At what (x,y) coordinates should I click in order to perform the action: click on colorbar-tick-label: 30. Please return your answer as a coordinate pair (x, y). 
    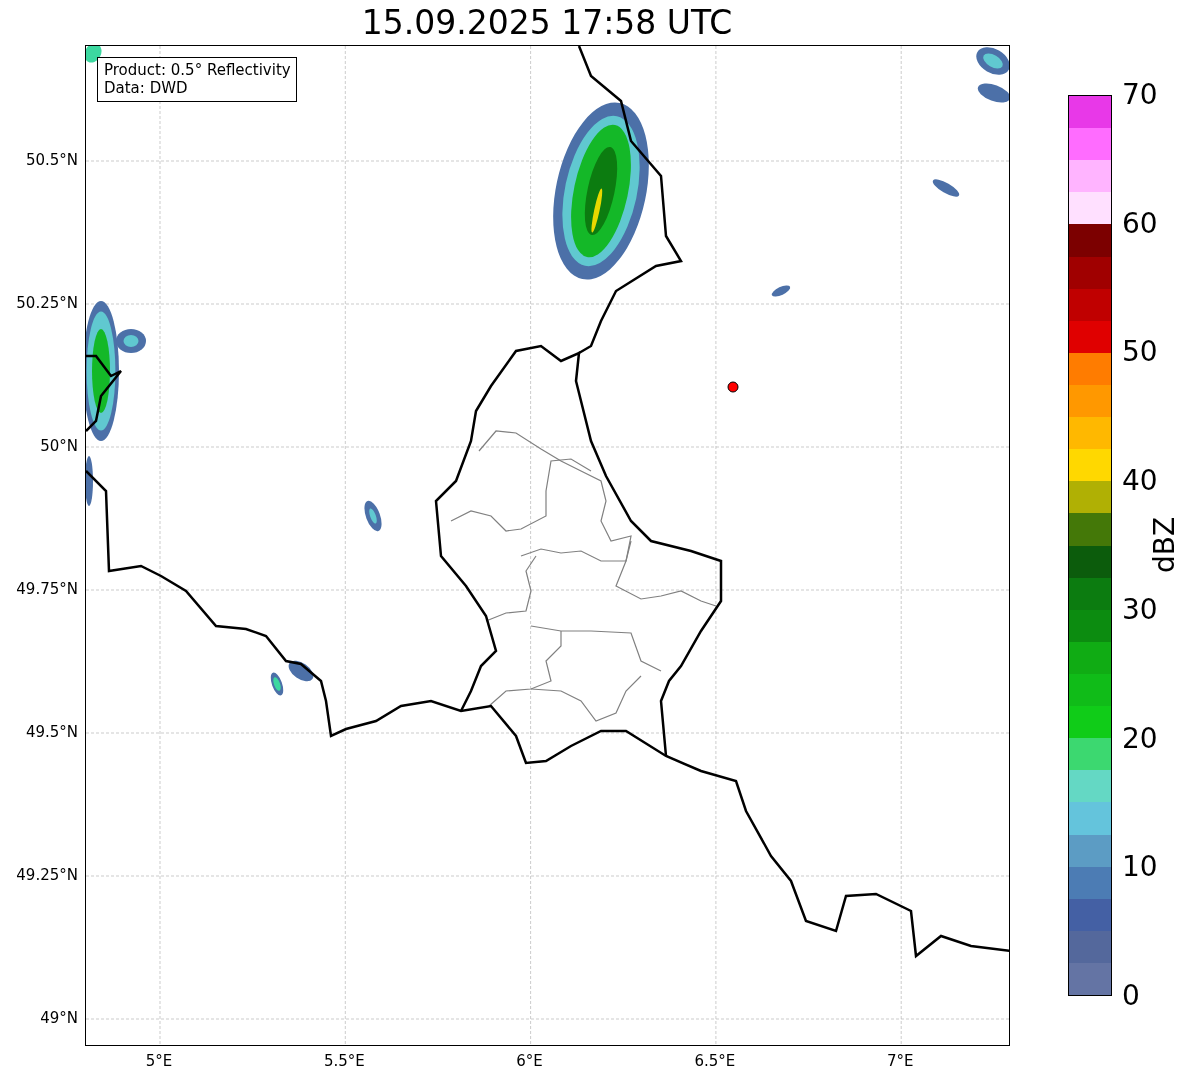
    Looking at the image, I should click on (1140, 609).